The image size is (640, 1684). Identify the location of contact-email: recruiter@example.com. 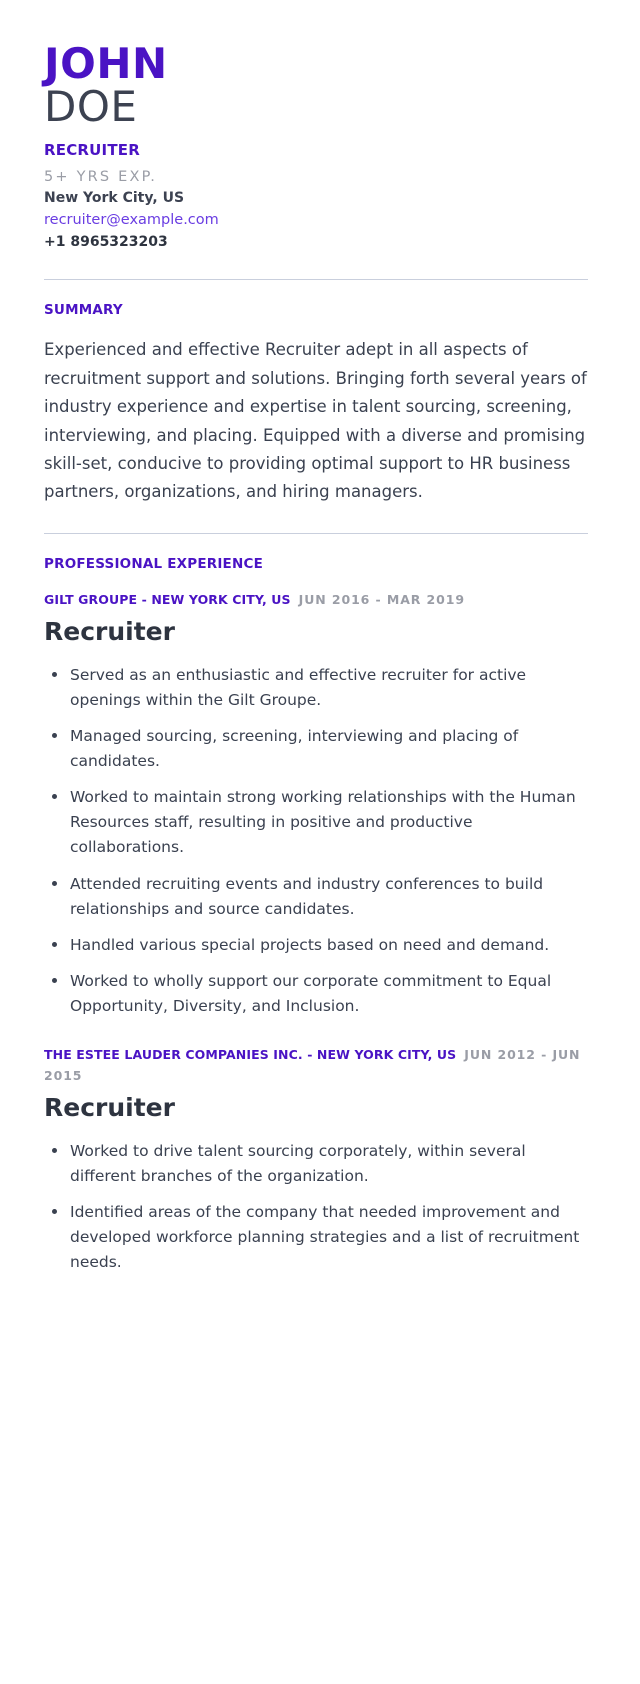
(316, 220).